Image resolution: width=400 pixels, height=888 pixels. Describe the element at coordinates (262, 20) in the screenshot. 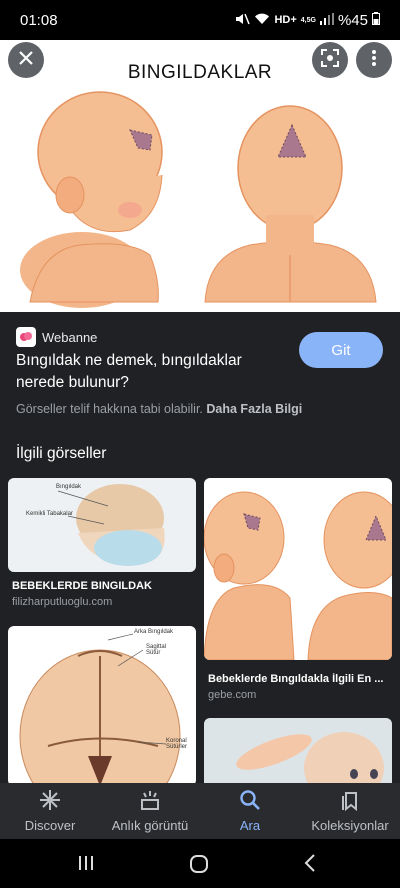

I see `wifi-icon` at that location.